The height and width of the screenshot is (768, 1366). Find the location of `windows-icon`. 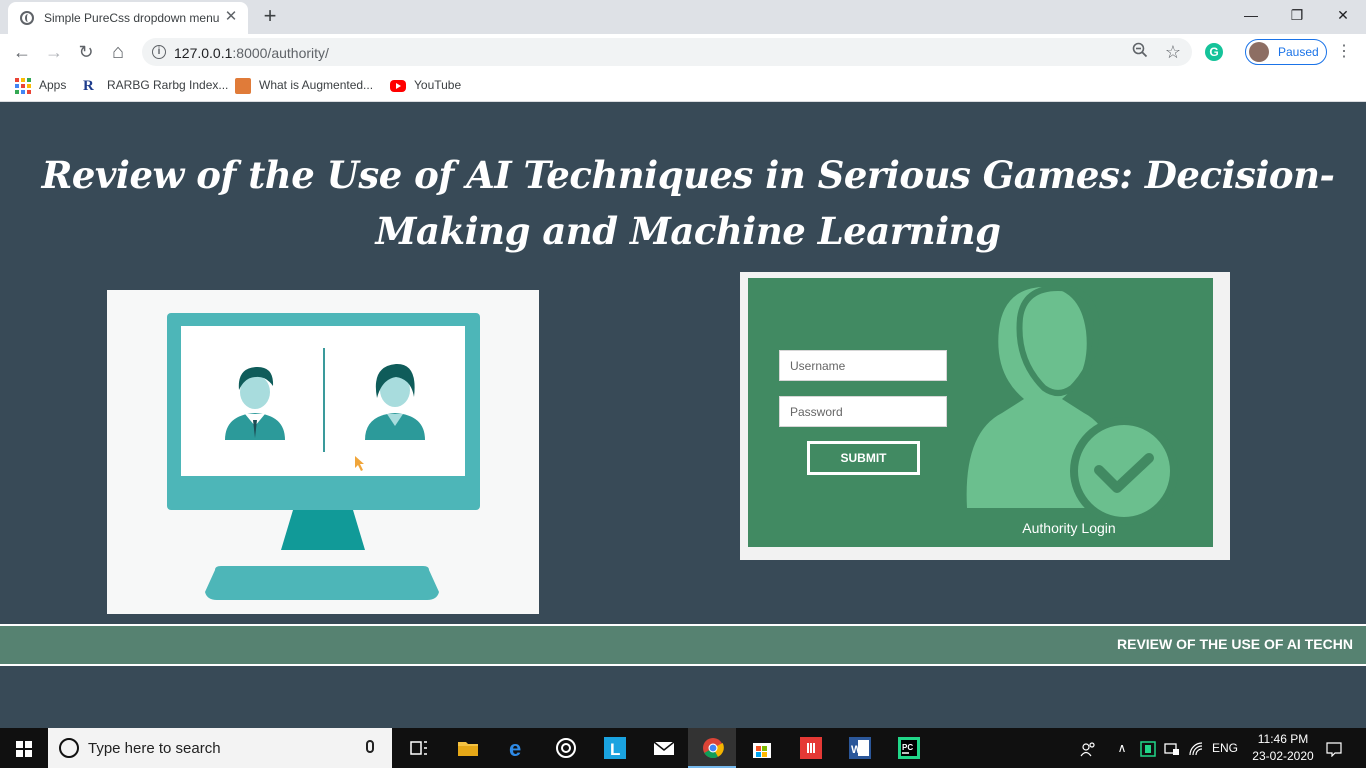

windows-icon is located at coordinates (24, 749).